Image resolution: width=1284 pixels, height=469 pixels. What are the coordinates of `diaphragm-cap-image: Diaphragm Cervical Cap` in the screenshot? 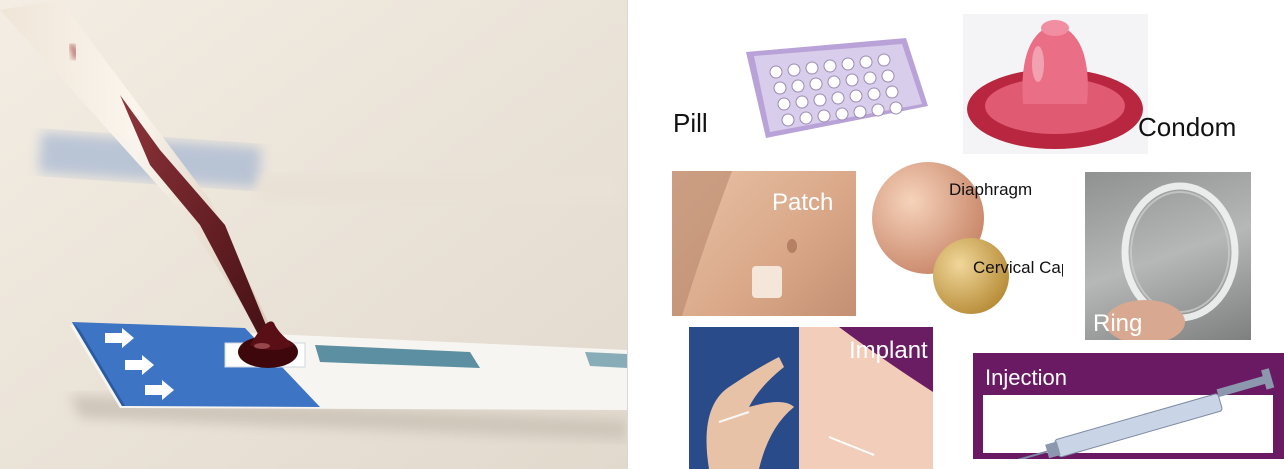 It's located at (963, 238).